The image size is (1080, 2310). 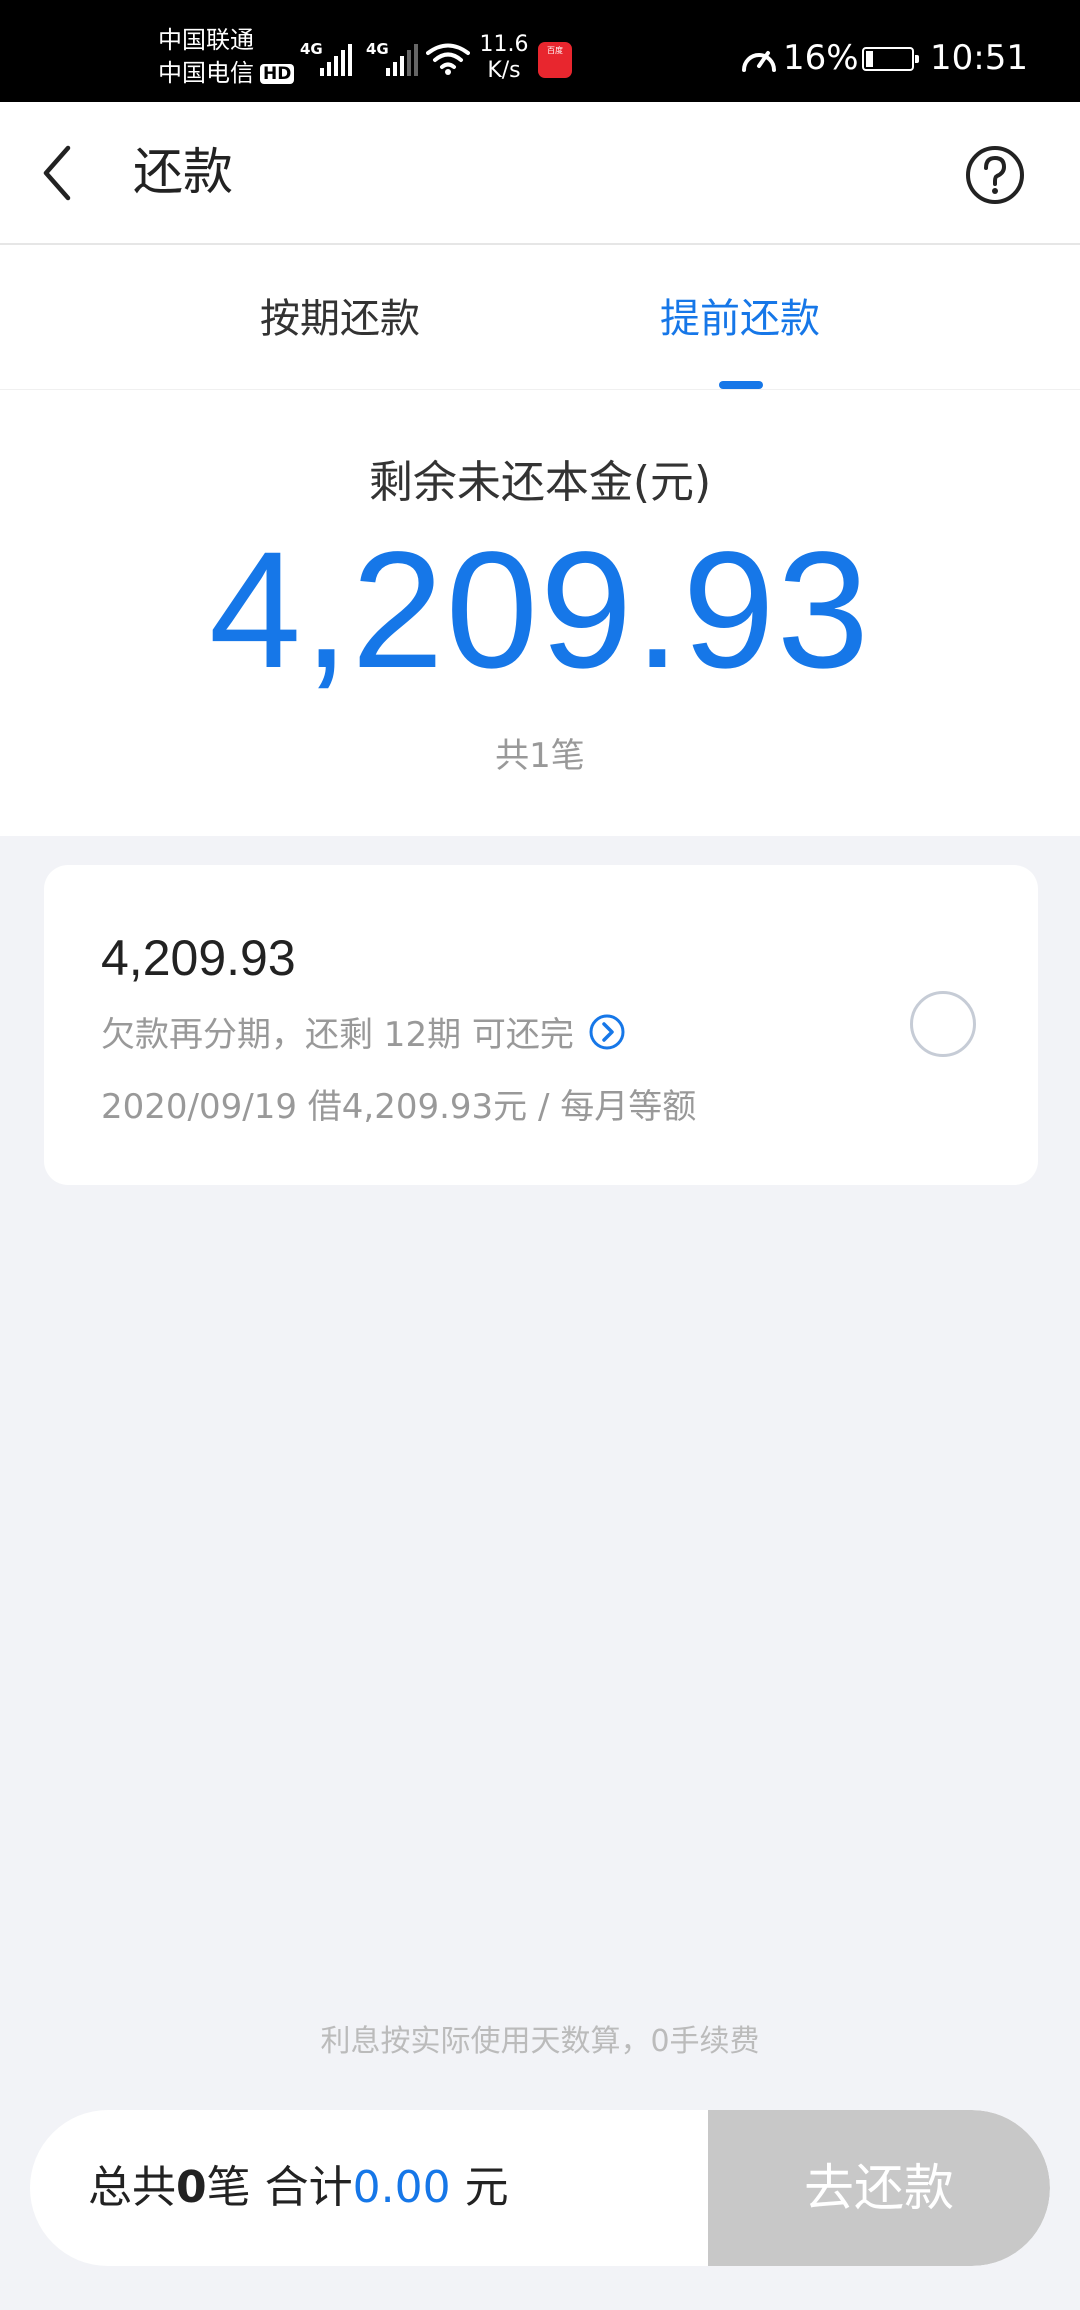 What do you see at coordinates (206, 73) in the screenshot?
I see `carrier-name-2: 中国电信` at bounding box center [206, 73].